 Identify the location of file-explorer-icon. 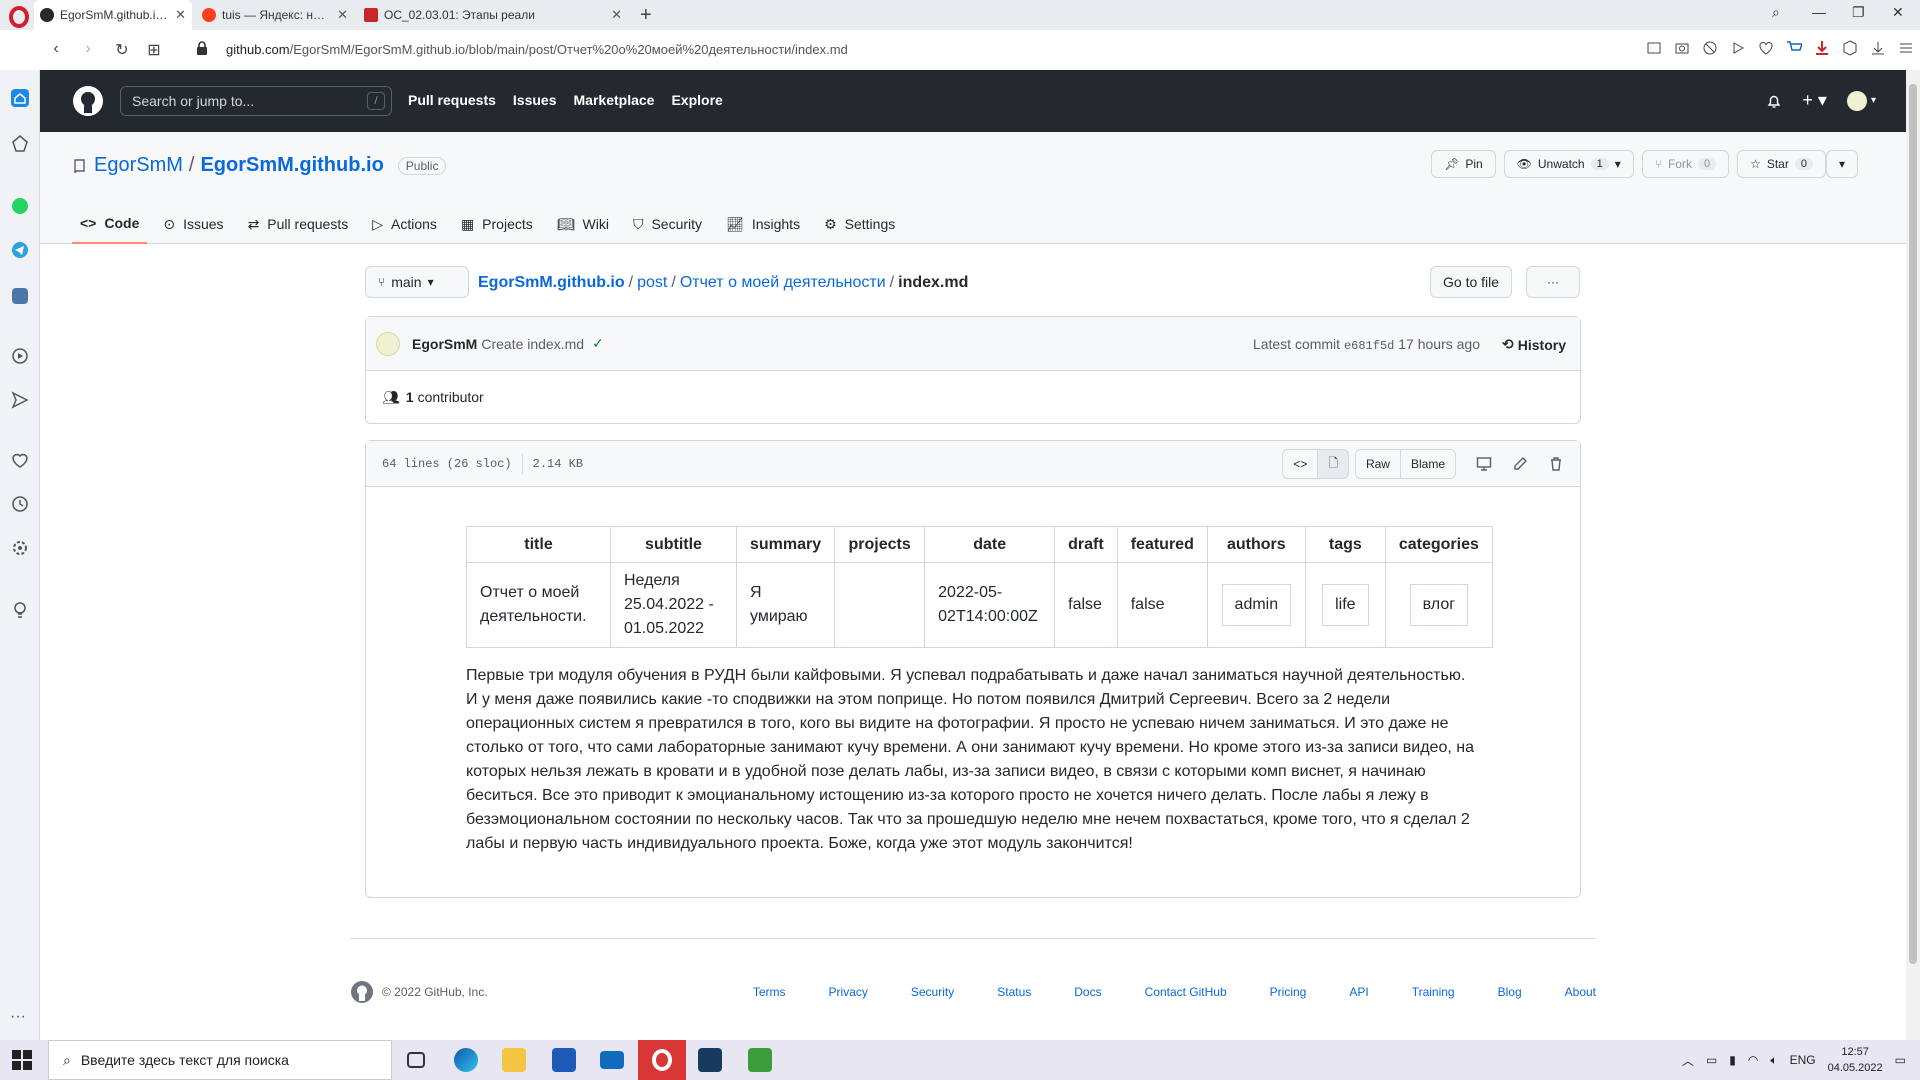
(514, 1060).